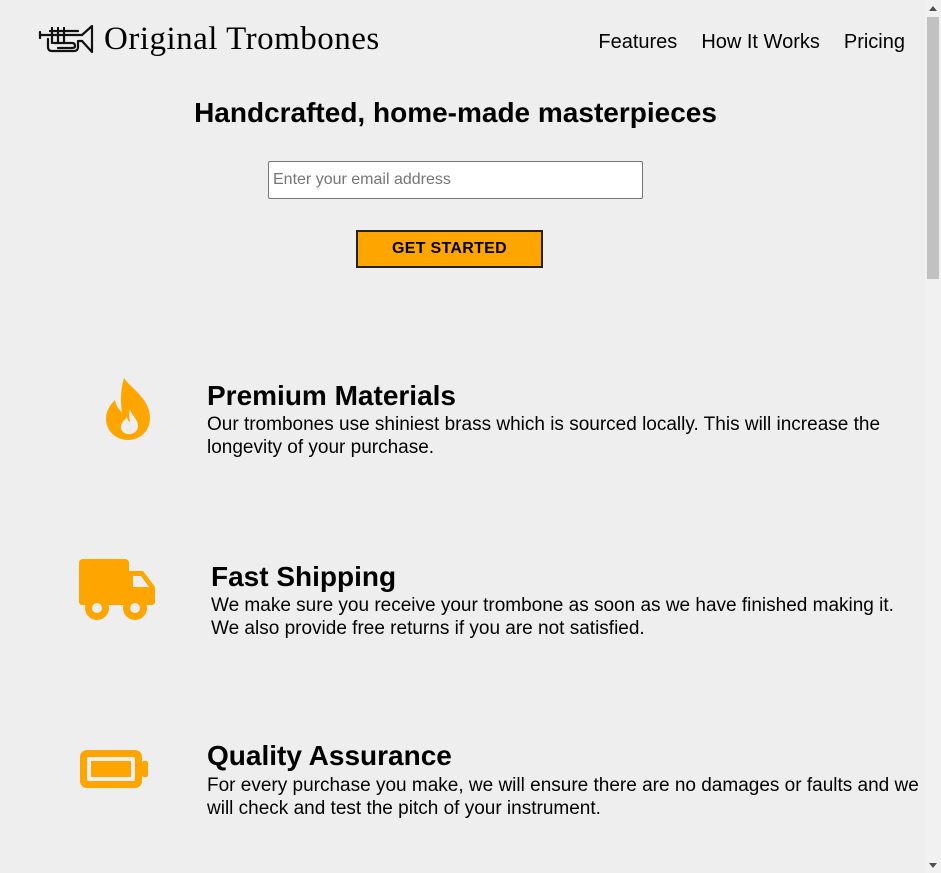  What do you see at coordinates (242, 39) in the screenshot?
I see `brand-name: Original Trombones` at bounding box center [242, 39].